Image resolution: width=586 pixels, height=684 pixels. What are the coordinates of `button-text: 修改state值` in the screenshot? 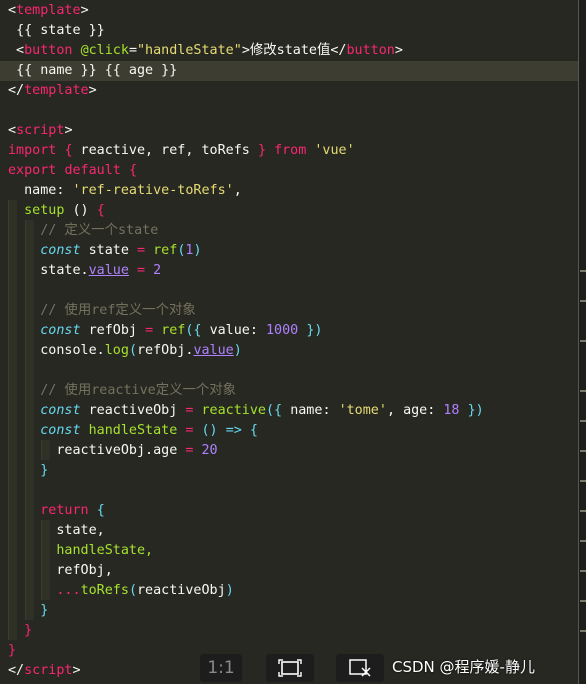 It's located at (290, 50).